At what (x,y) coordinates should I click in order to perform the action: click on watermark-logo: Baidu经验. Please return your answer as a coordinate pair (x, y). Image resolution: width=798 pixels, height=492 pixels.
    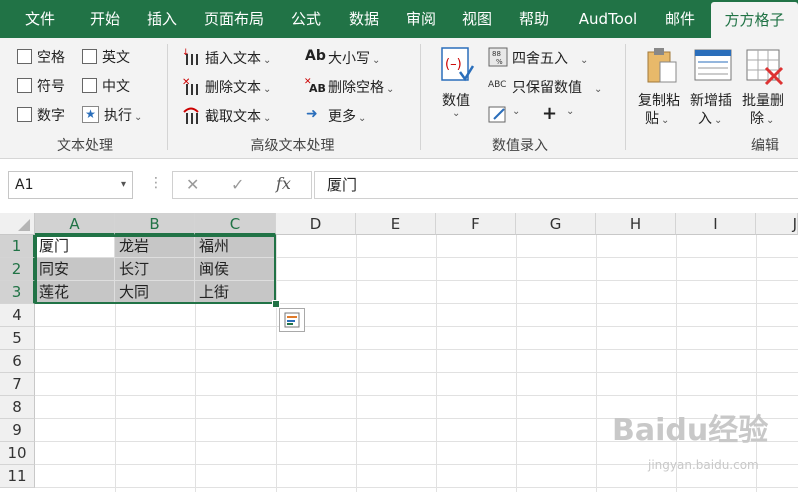
    Looking at the image, I should click on (690, 430).